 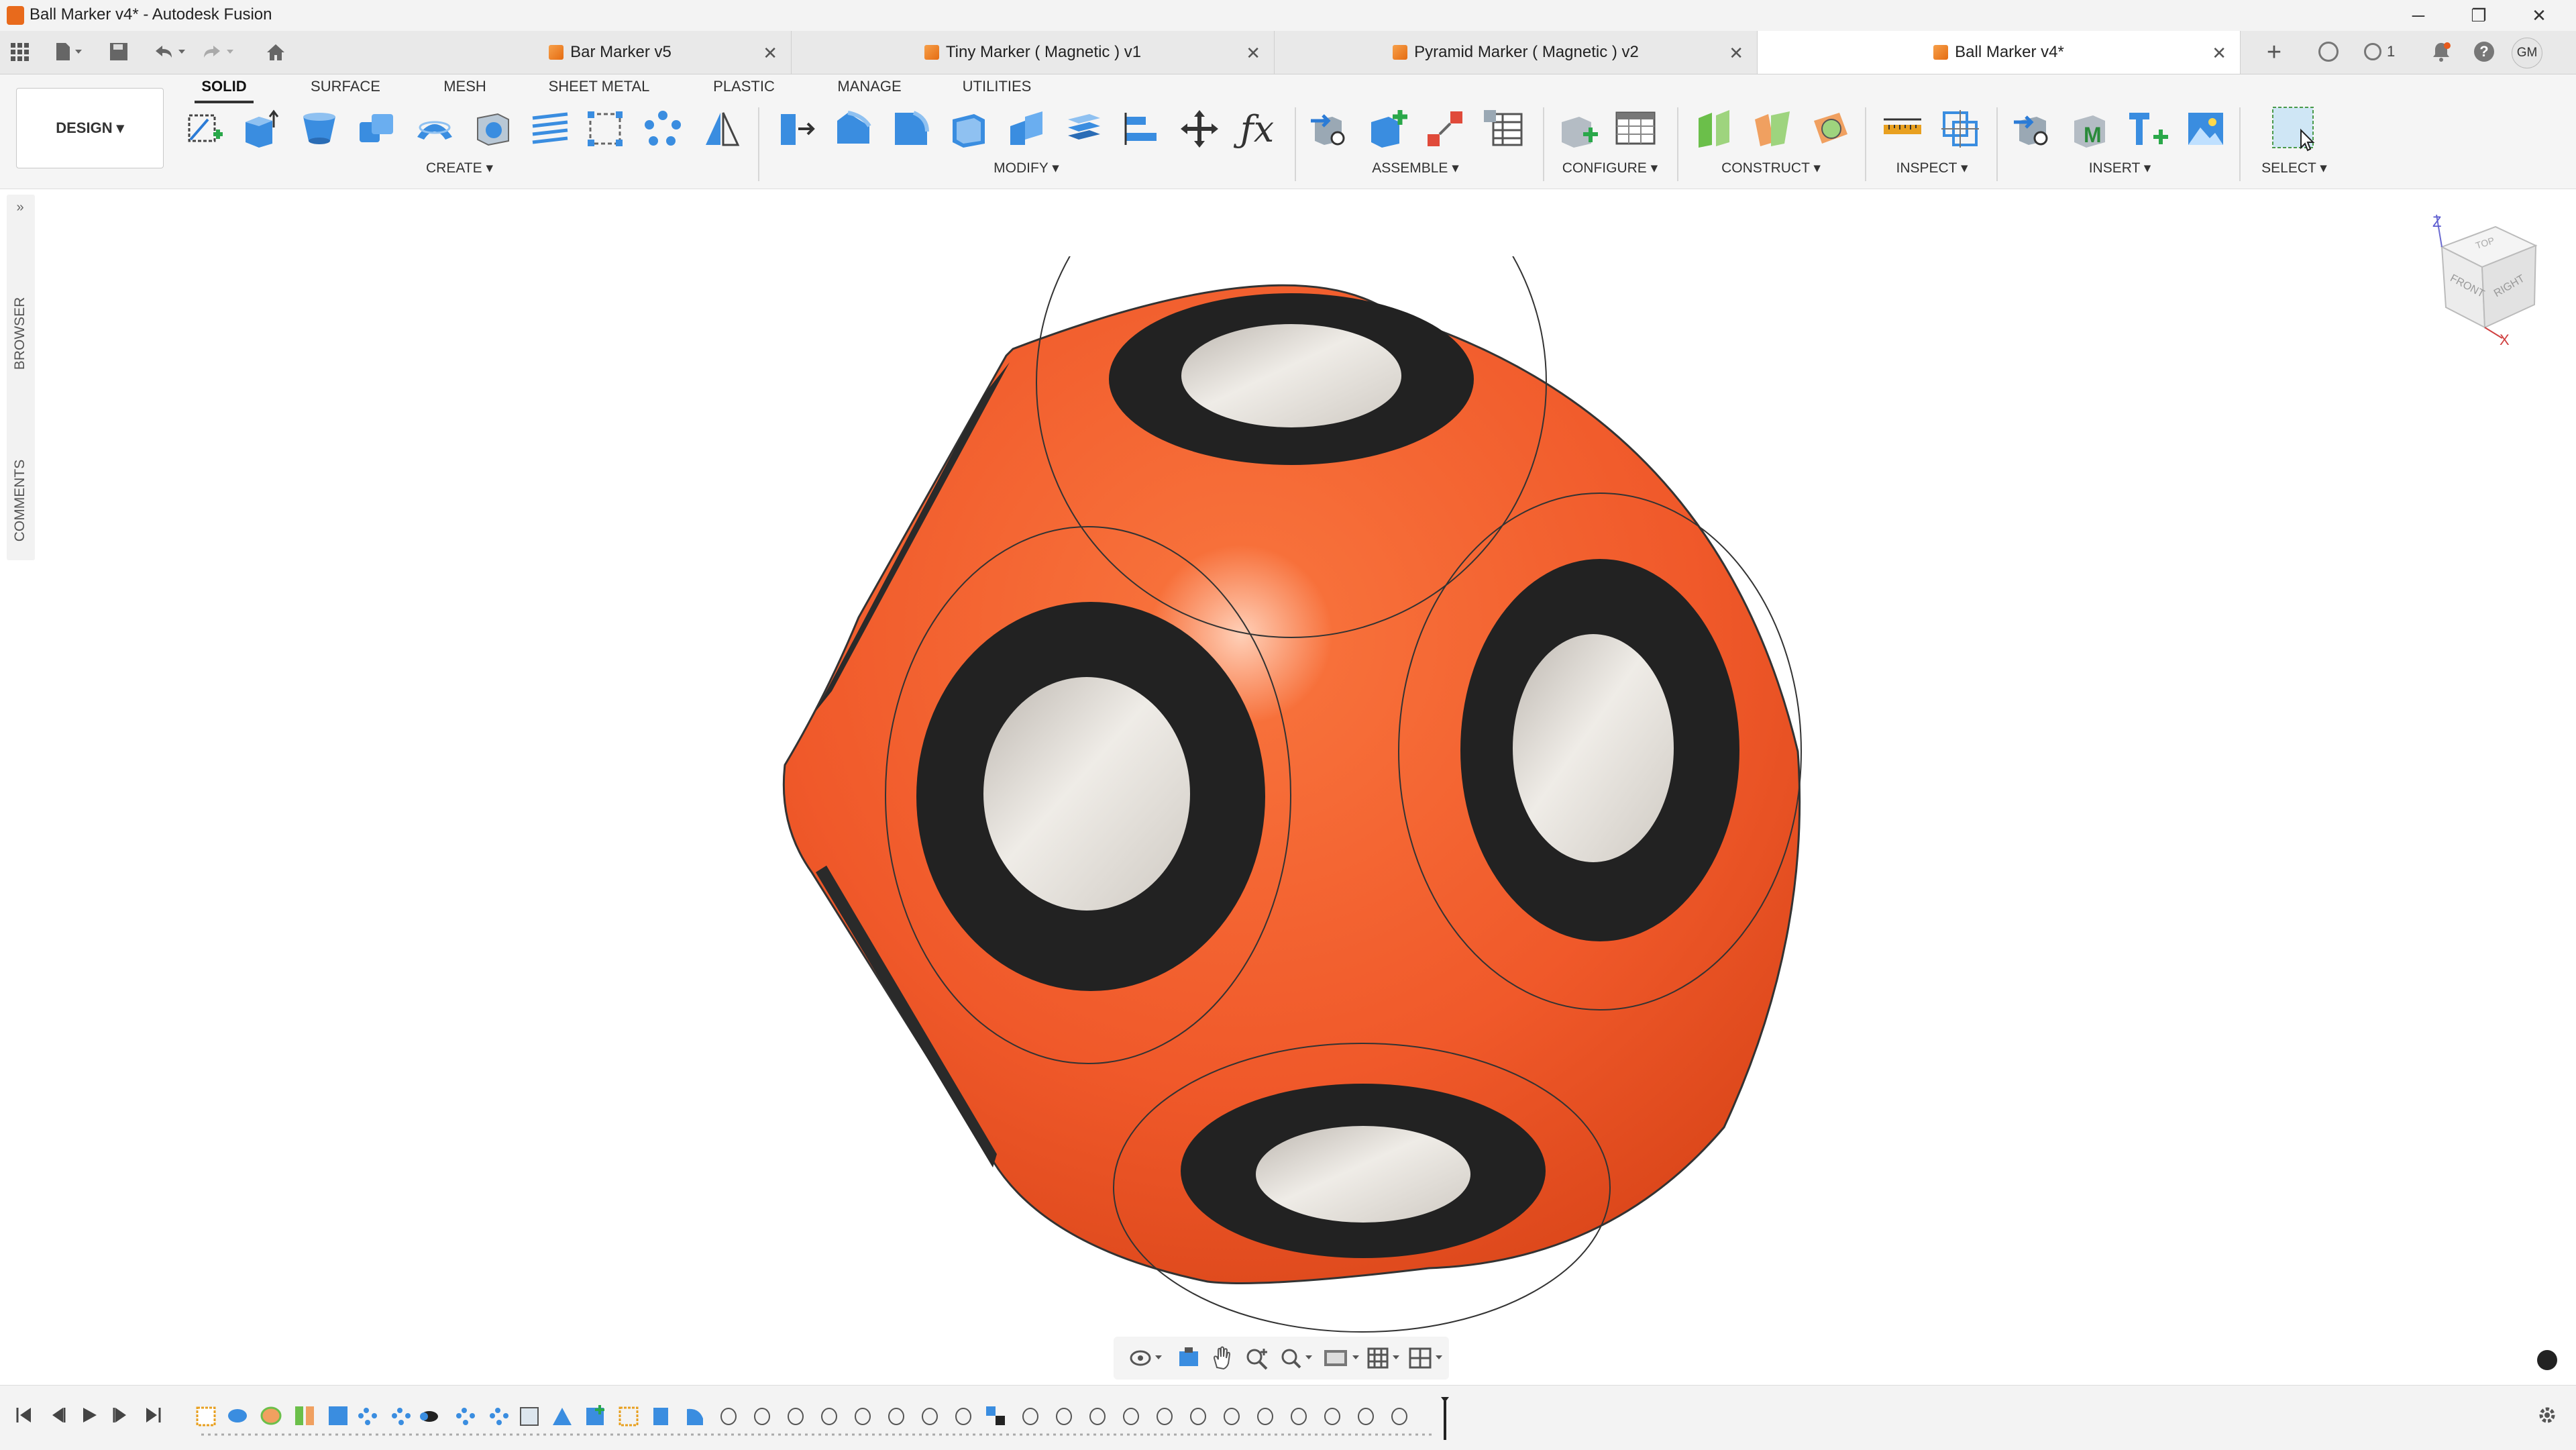 I want to click on undo-icon, so click(x=172, y=51).